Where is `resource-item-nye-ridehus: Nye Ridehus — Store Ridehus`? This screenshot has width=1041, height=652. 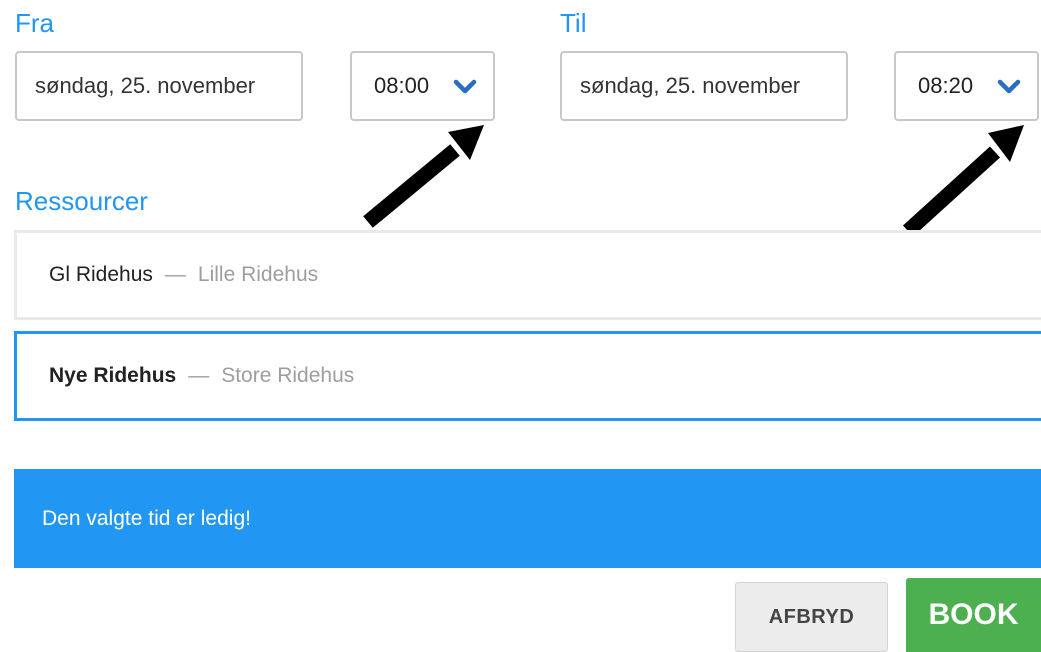
resource-item-nye-ridehus: Nye Ridehus — Store Ridehus is located at coordinates (527, 376).